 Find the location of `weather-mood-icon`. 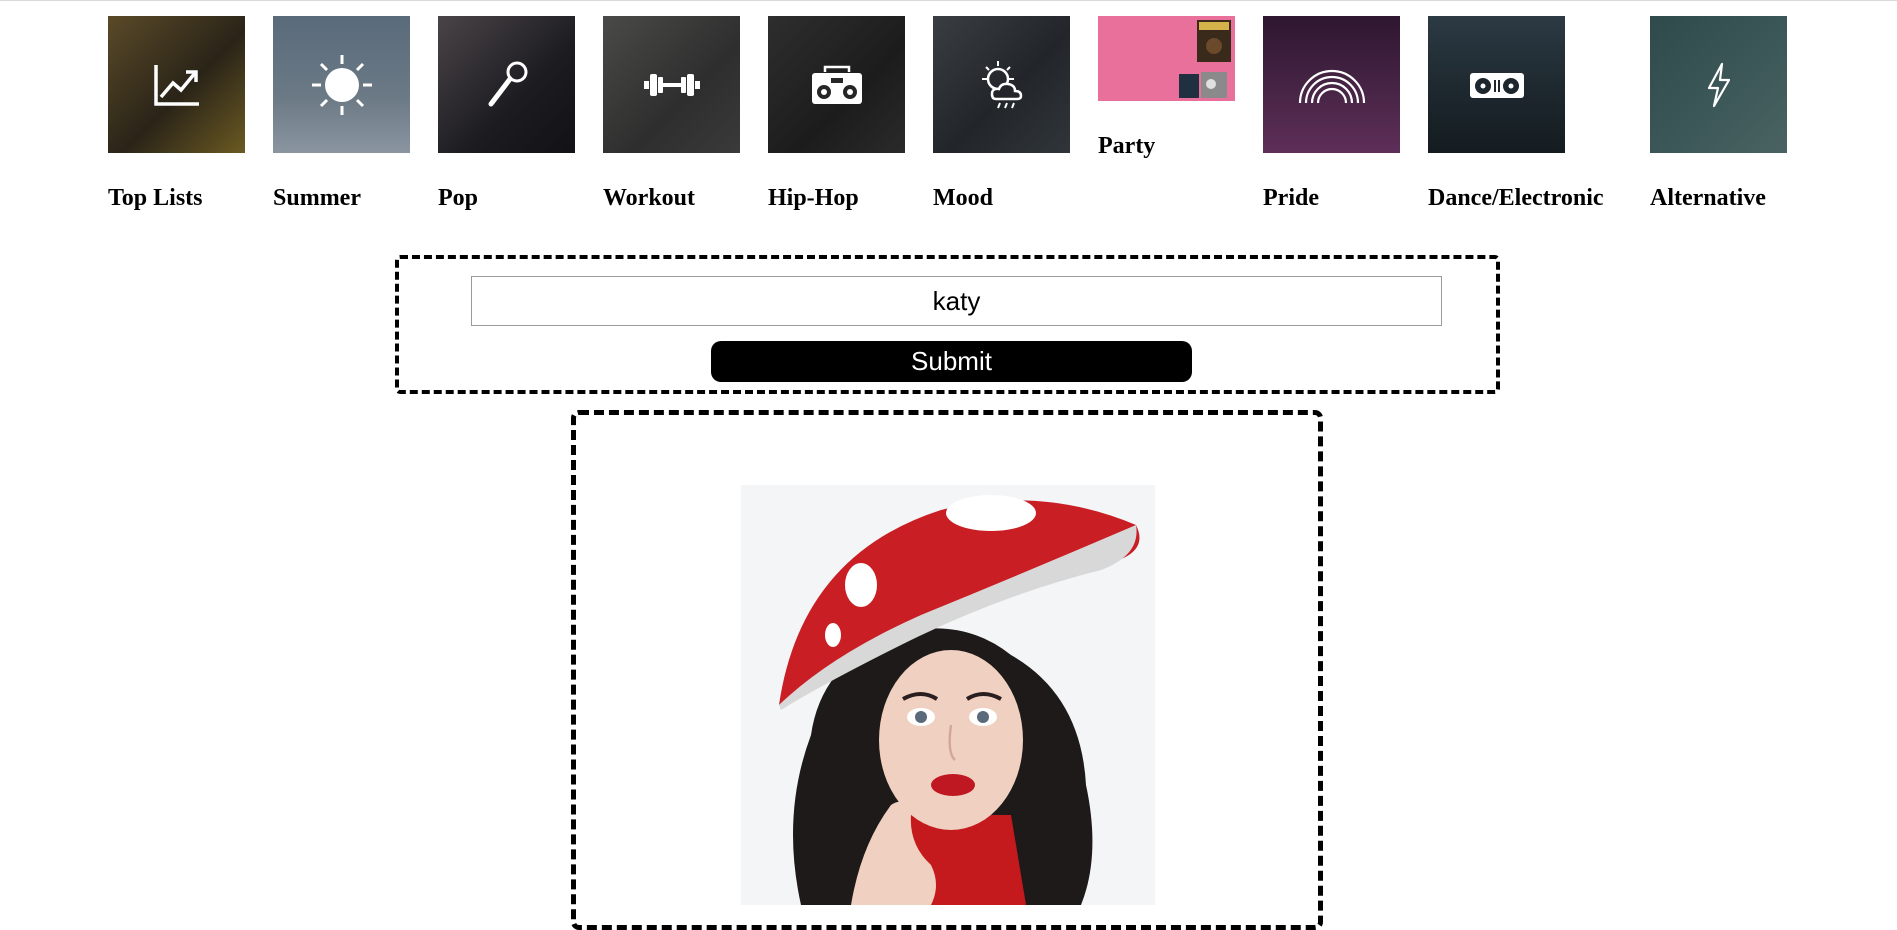

weather-mood-icon is located at coordinates (1001, 84).